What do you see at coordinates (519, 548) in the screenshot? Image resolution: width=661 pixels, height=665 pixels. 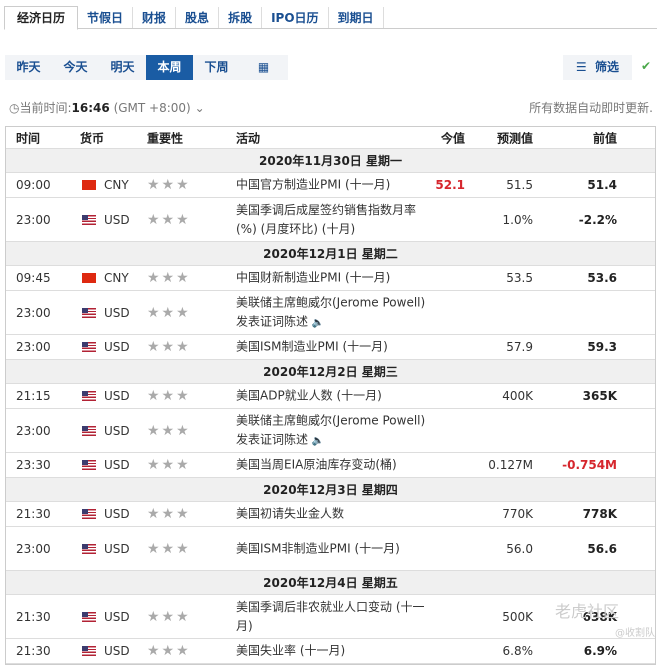 I see `forecast-value: 56.0` at bounding box center [519, 548].